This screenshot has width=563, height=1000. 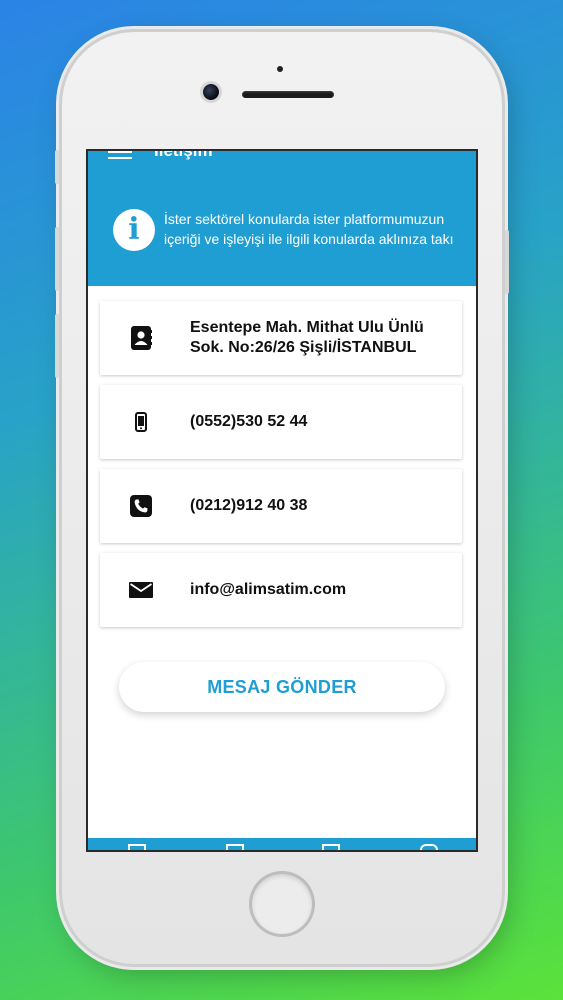 What do you see at coordinates (307, 327) in the screenshot?
I see `address-line-1: Esentepe Mah. Mithat Ulu Ünlü` at bounding box center [307, 327].